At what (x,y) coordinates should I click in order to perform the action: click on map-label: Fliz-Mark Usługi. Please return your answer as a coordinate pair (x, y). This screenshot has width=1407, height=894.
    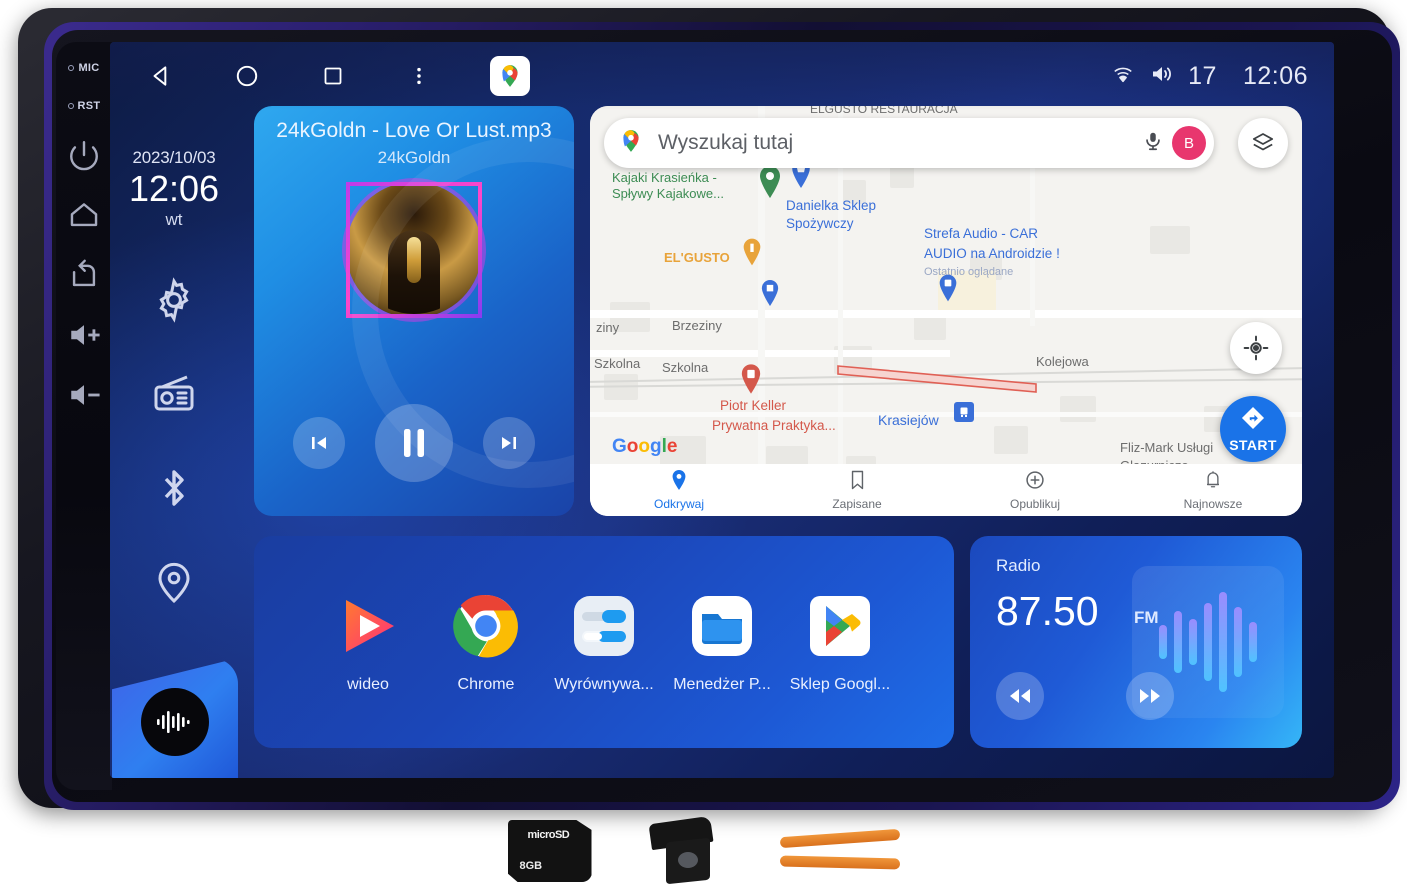
    Looking at the image, I should click on (1167, 447).